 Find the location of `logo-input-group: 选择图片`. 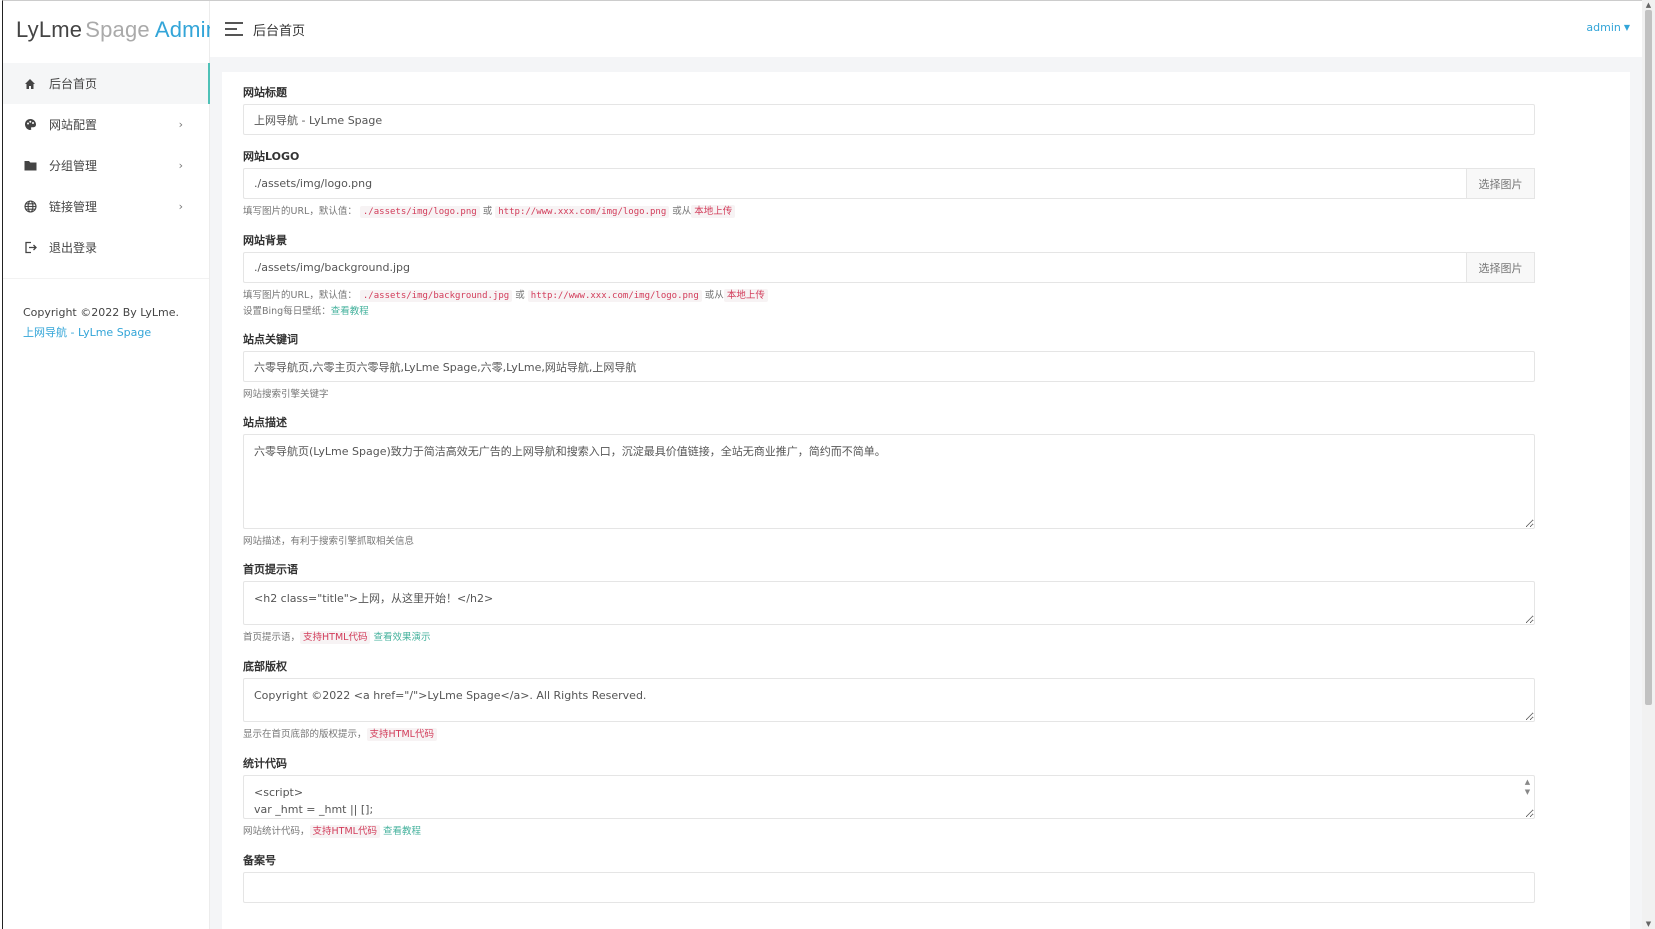

logo-input-group: 选择图片 is located at coordinates (889, 183).